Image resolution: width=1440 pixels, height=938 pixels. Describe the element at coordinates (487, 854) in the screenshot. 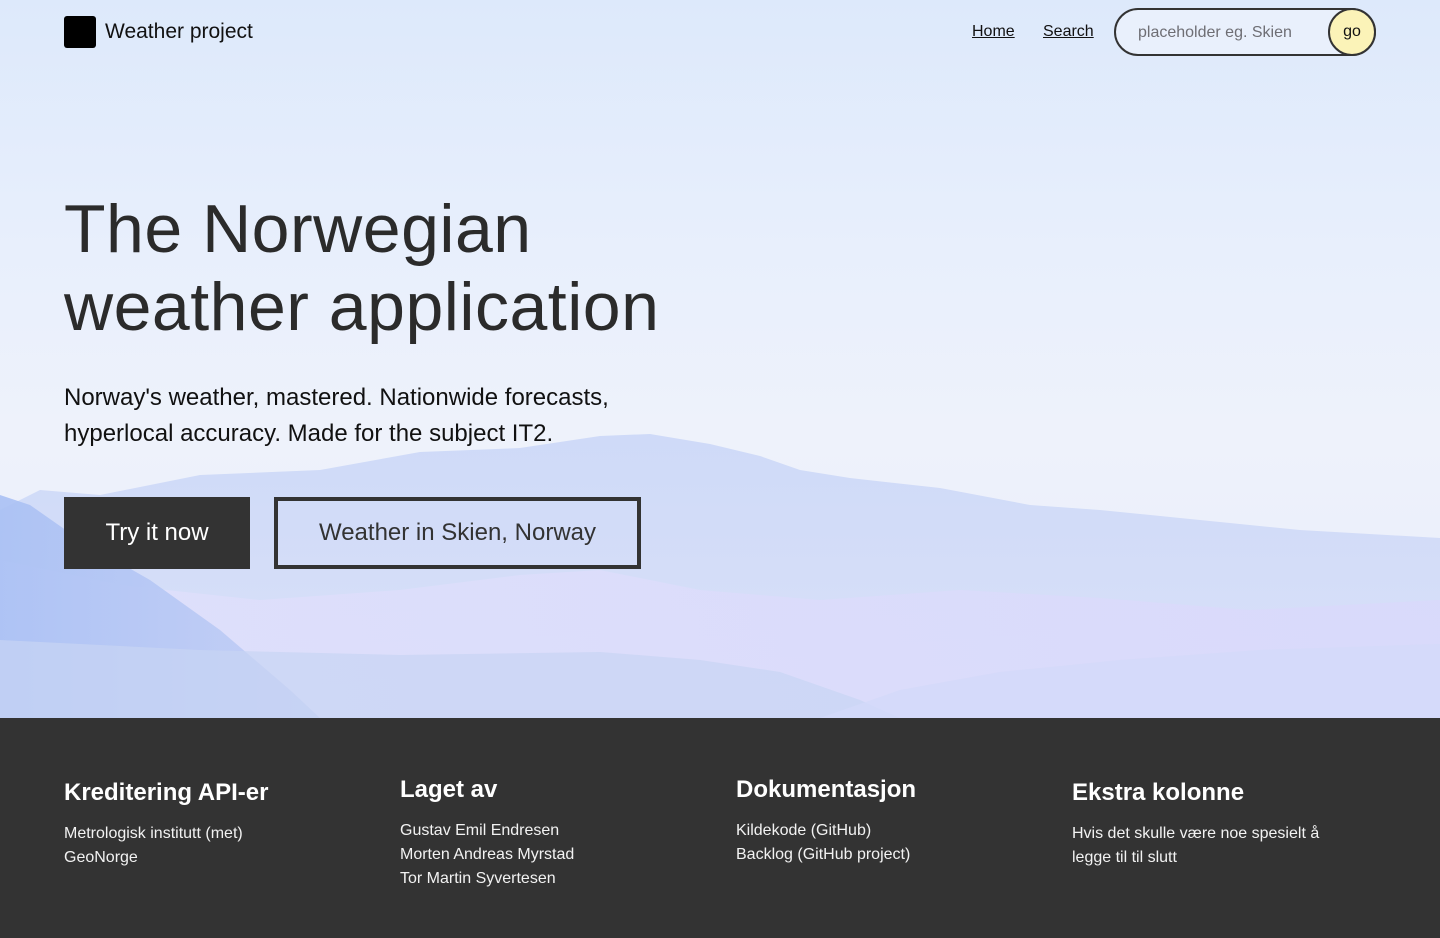

I see `footer-item: Morten Andreas Myrstad` at that location.